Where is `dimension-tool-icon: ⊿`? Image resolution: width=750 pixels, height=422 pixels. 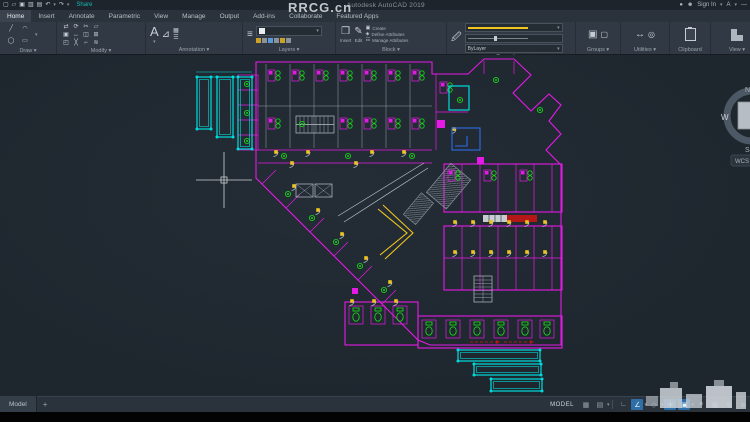 dimension-tool-icon: ⊿ is located at coordinates (166, 34).